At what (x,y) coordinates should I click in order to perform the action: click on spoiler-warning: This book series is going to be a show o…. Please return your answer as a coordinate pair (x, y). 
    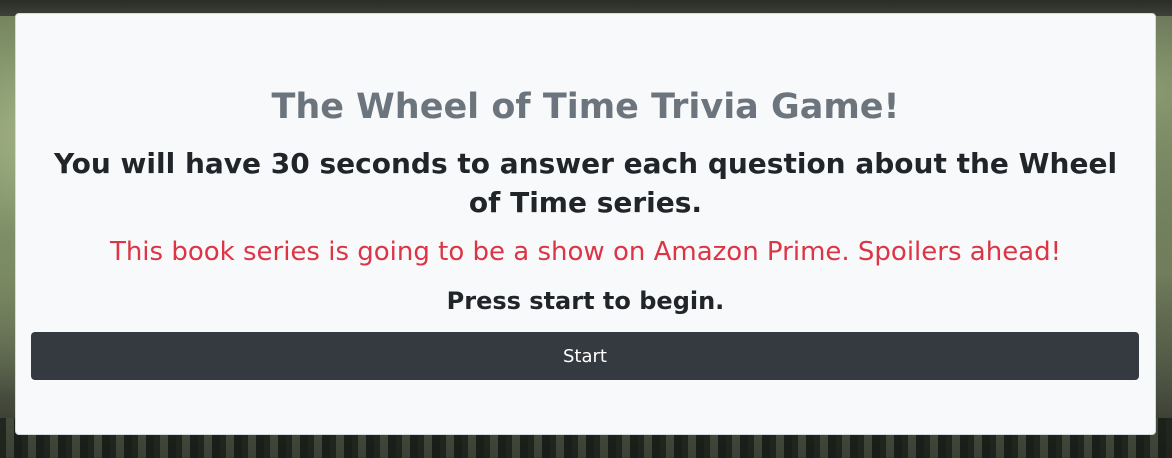
    Looking at the image, I should click on (585, 252).